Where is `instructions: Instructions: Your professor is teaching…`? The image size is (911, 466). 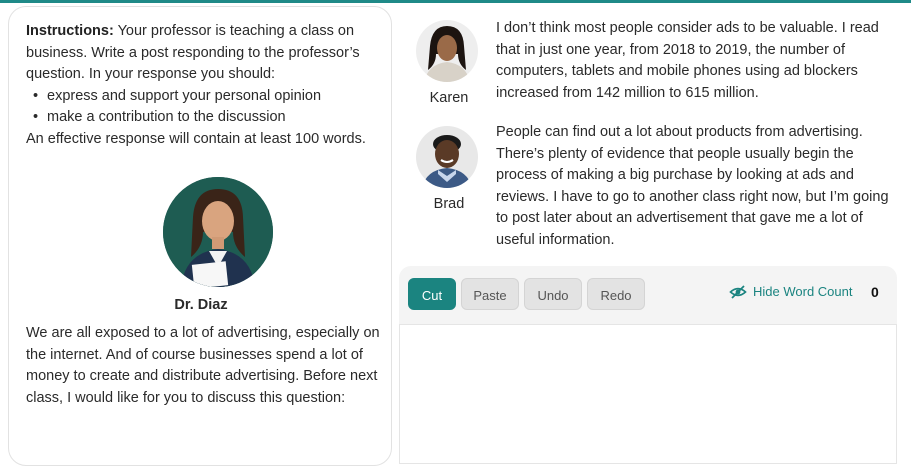
instructions: Instructions: Your professor is teaching… is located at coordinates (206, 85).